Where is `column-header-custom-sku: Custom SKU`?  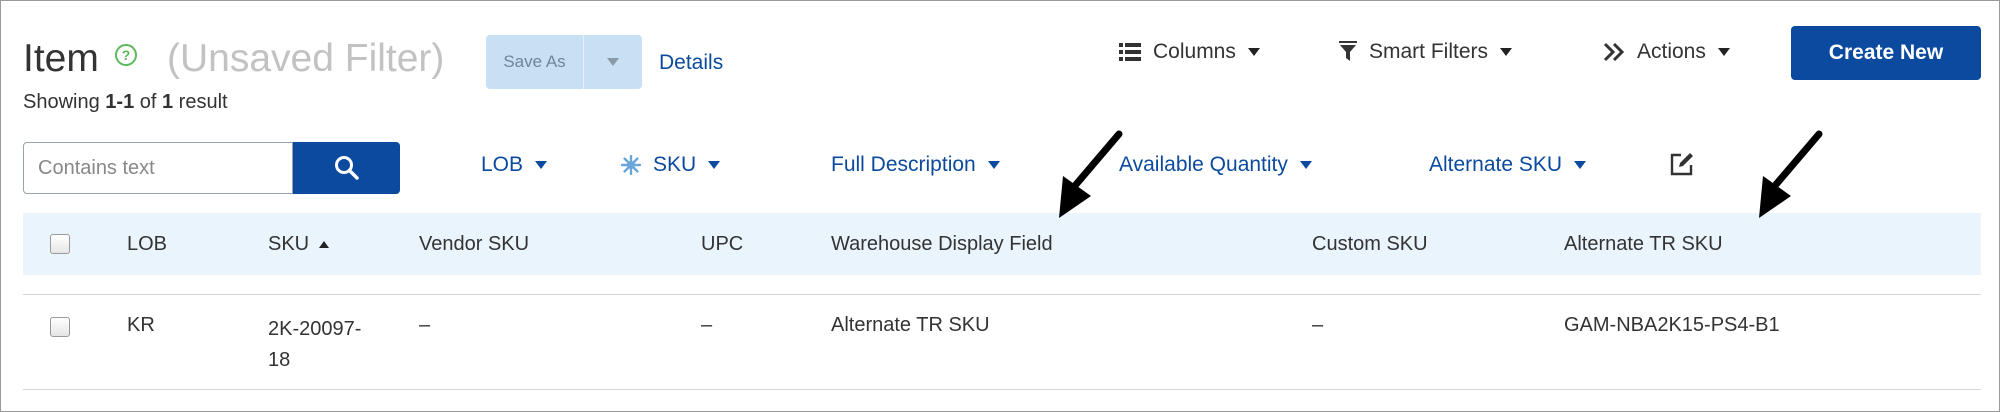
column-header-custom-sku: Custom SKU is located at coordinates (1370, 244).